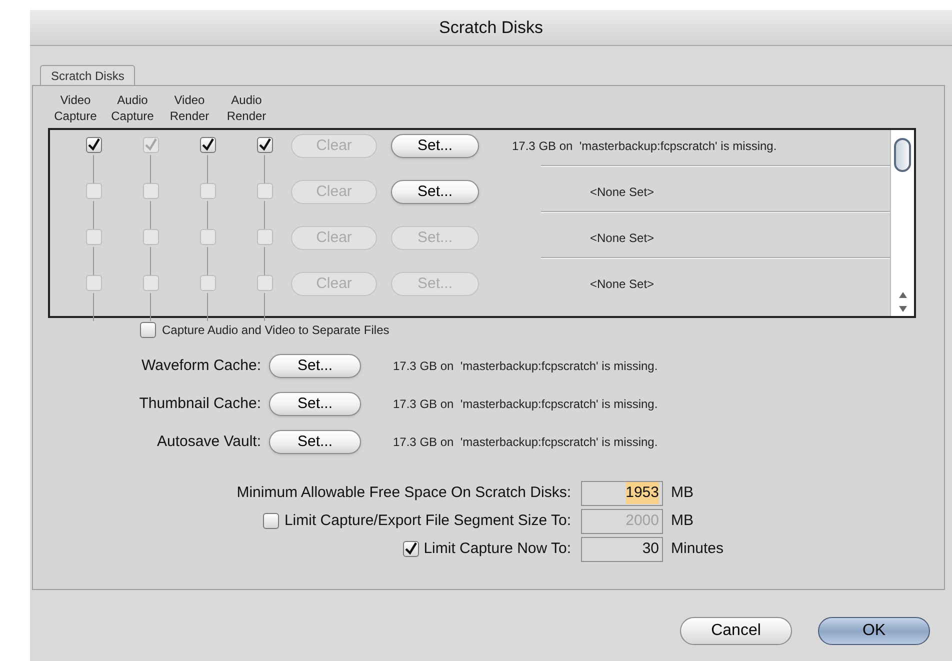 The width and height of the screenshot is (952, 661). I want to click on number-field: 30, so click(622, 549).